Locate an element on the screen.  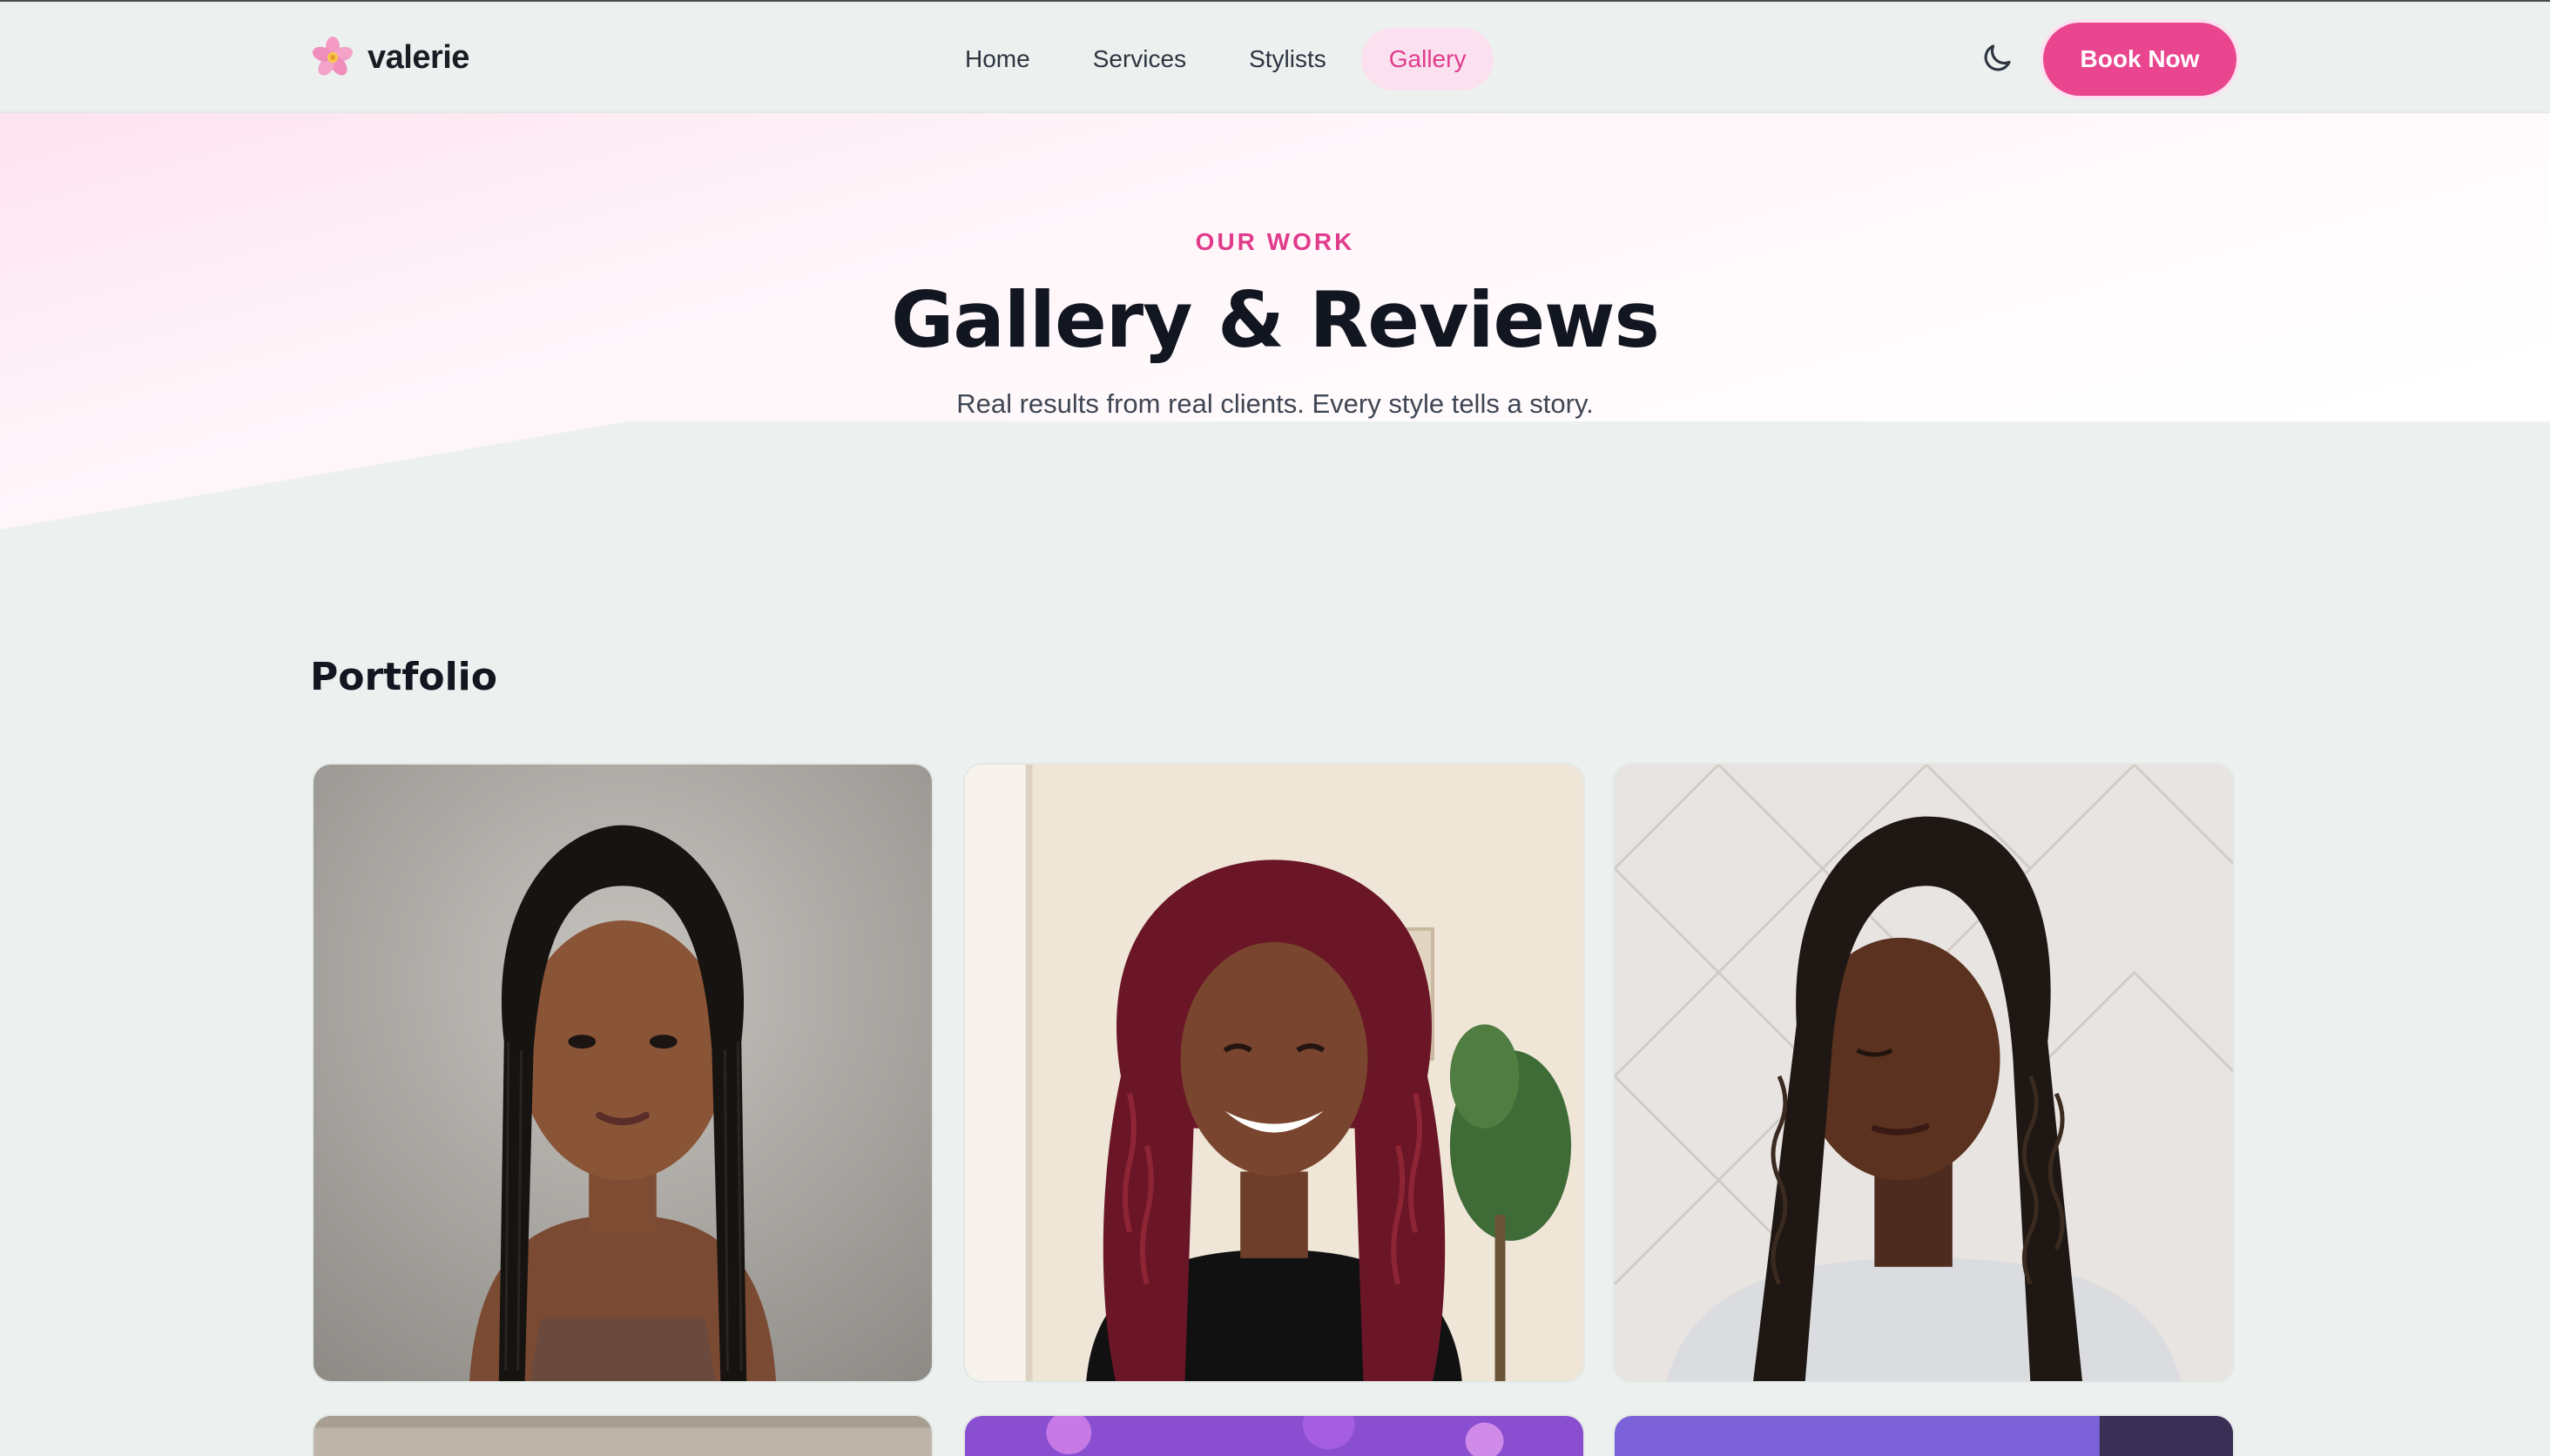
nav-home-link: Home is located at coordinates (997, 59).